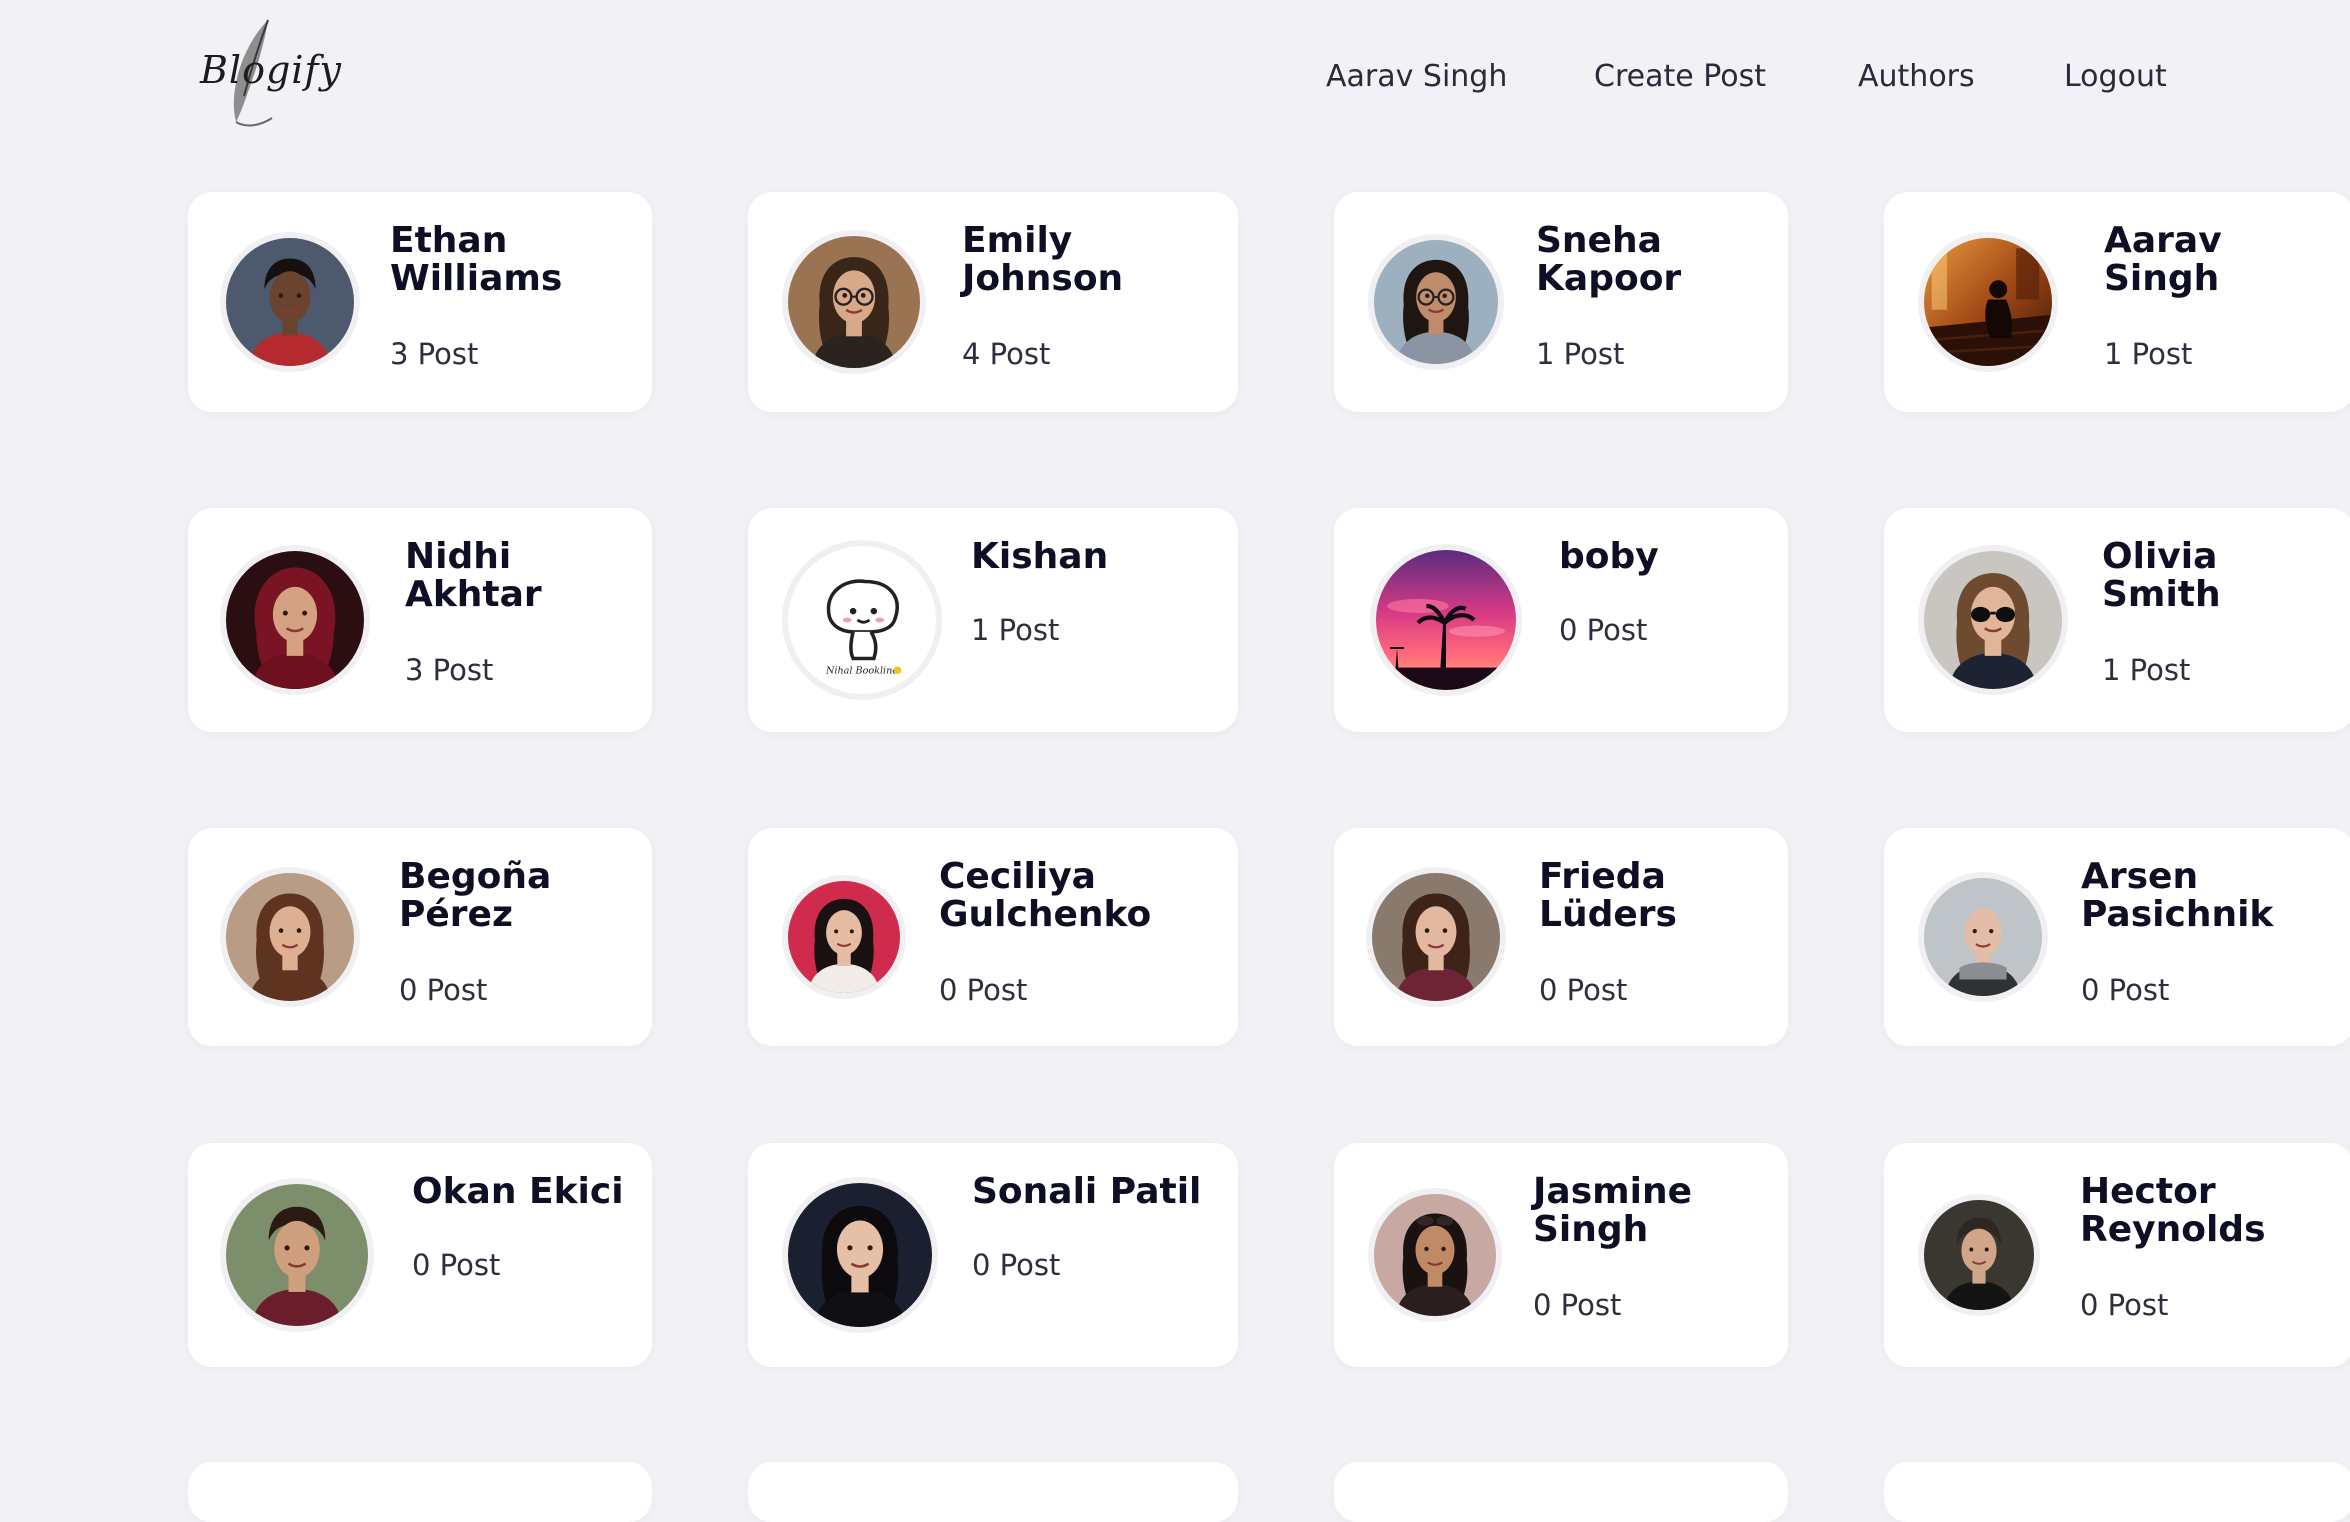 The image size is (2350, 1522). Describe the element at coordinates (2177, 915) in the screenshot. I see `author-name-line2: Pasichnik` at that location.